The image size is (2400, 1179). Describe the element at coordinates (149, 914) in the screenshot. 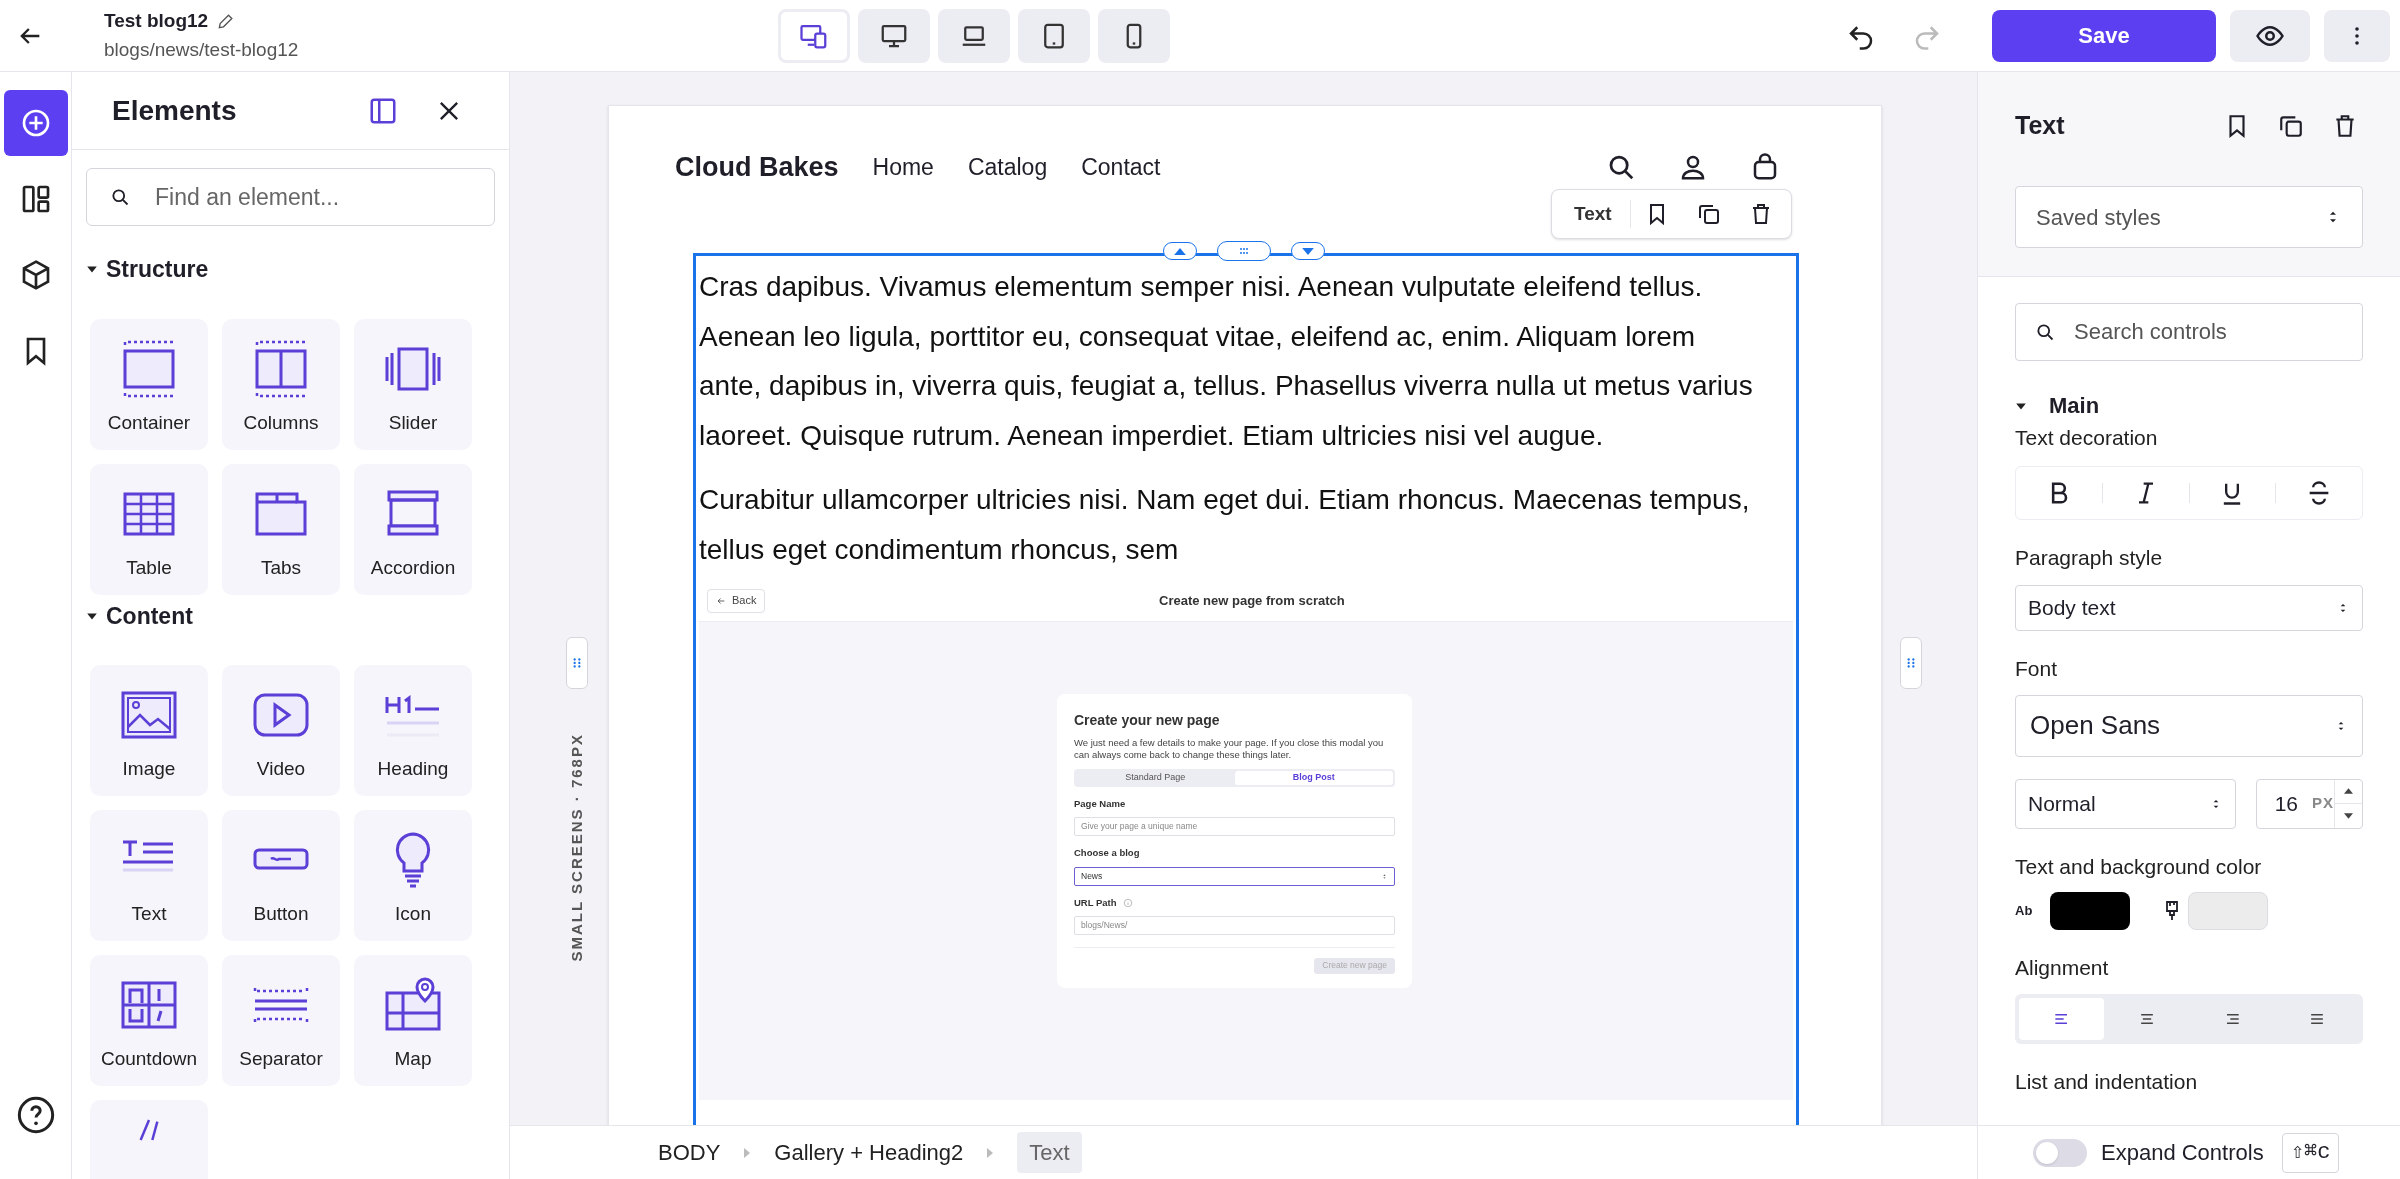

I see `tile-label: Text` at that location.